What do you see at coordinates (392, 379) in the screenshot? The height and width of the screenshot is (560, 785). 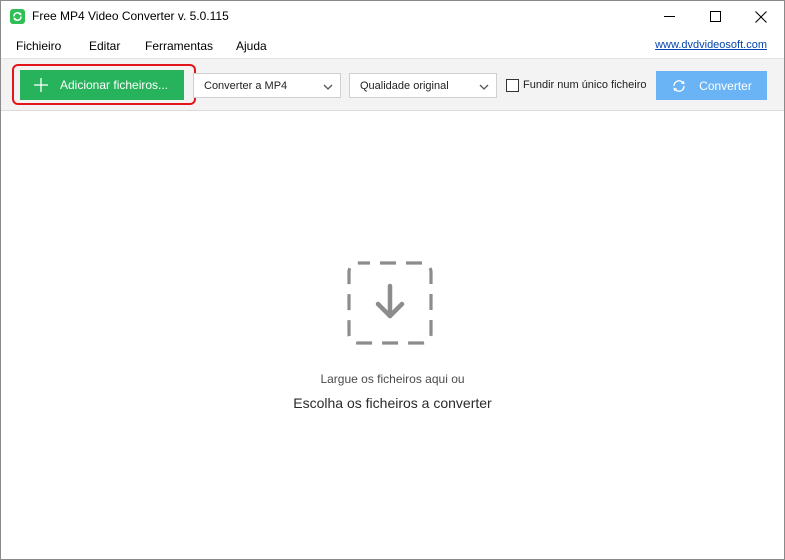 I see `drop-hint-text: Largue os ficheiros aqui ou` at bounding box center [392, 379].